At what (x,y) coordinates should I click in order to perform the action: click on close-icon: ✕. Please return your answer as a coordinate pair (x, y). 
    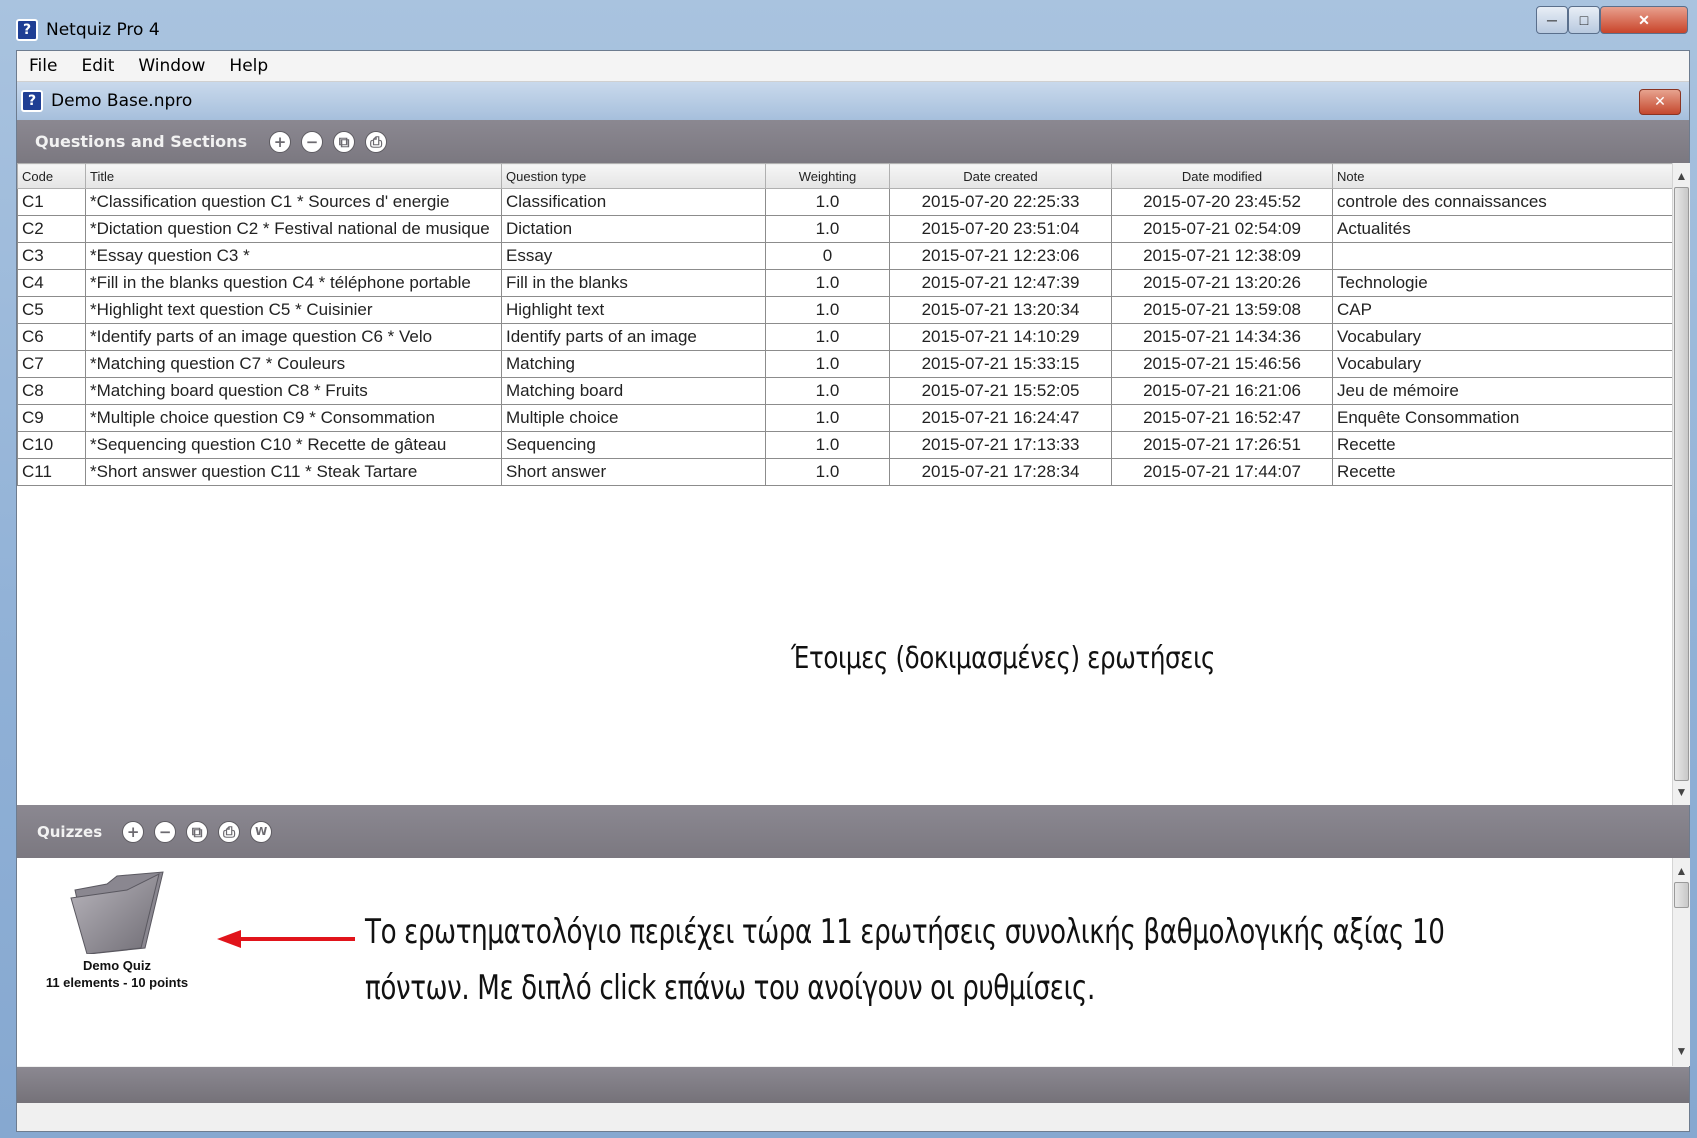
    Looking at the image, I should click on (1660, 102).